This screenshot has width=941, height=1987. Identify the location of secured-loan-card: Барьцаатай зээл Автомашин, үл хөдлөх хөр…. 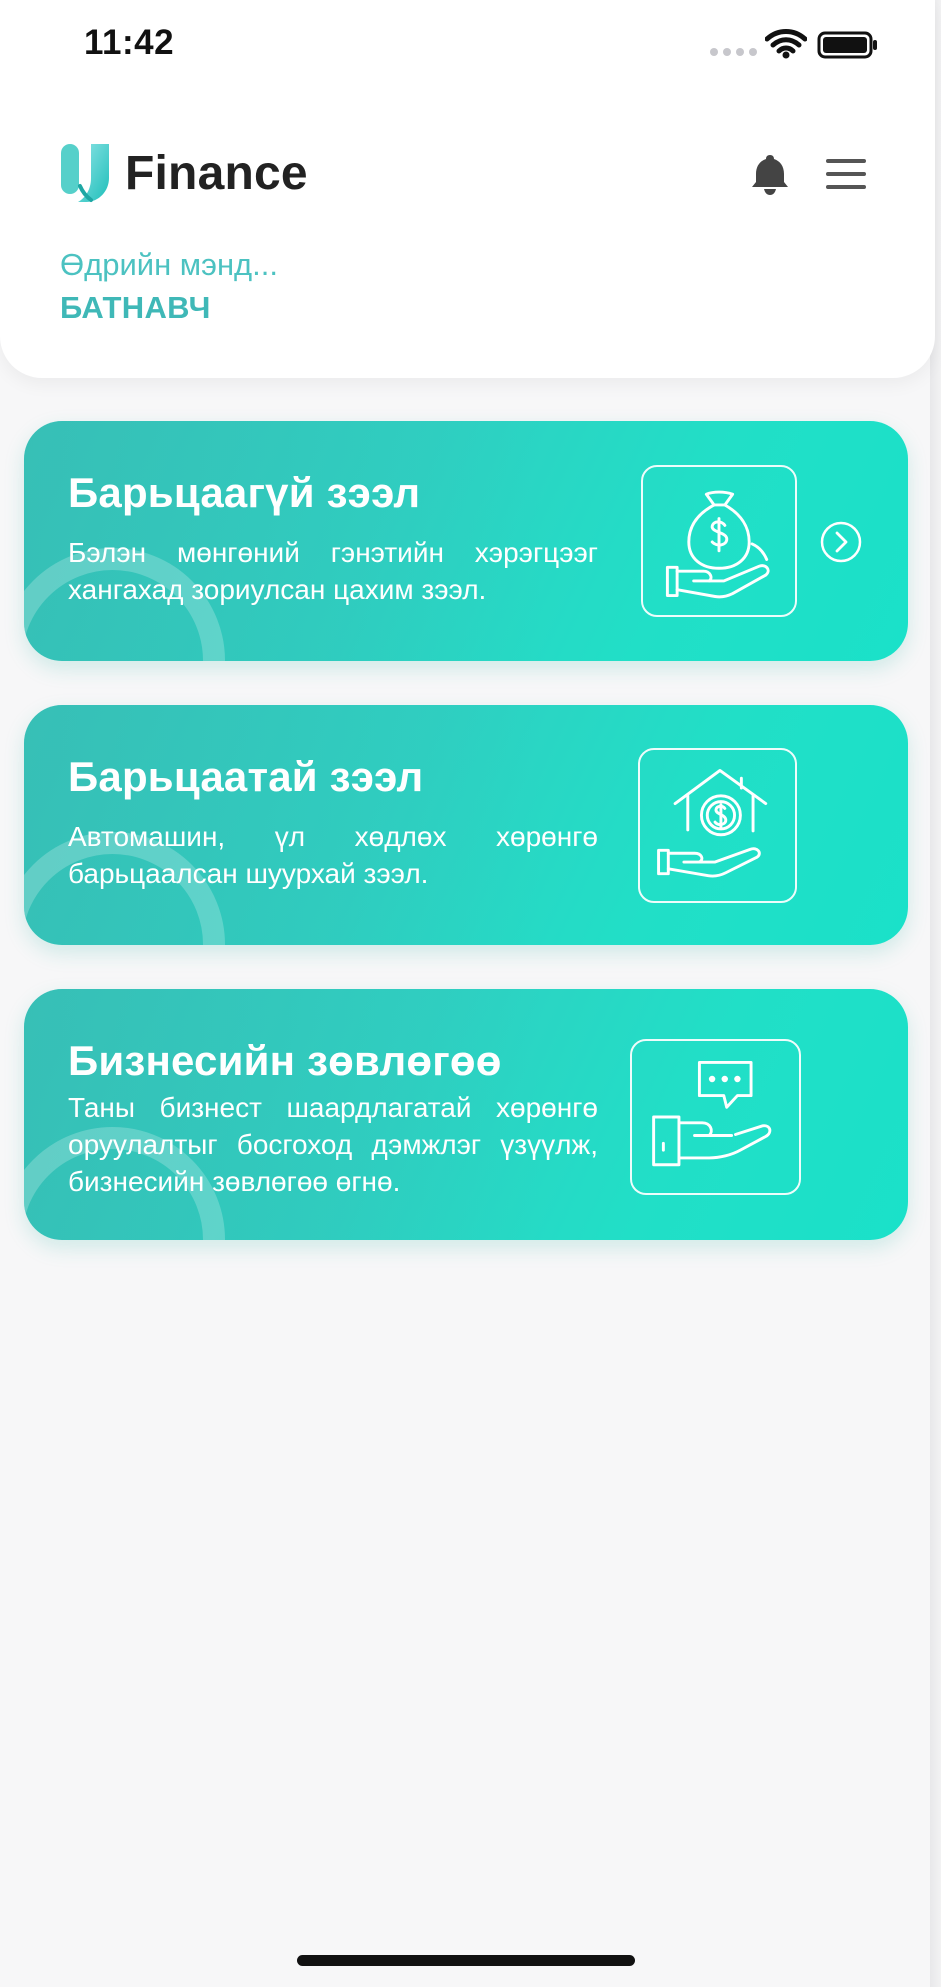
(466, 825).